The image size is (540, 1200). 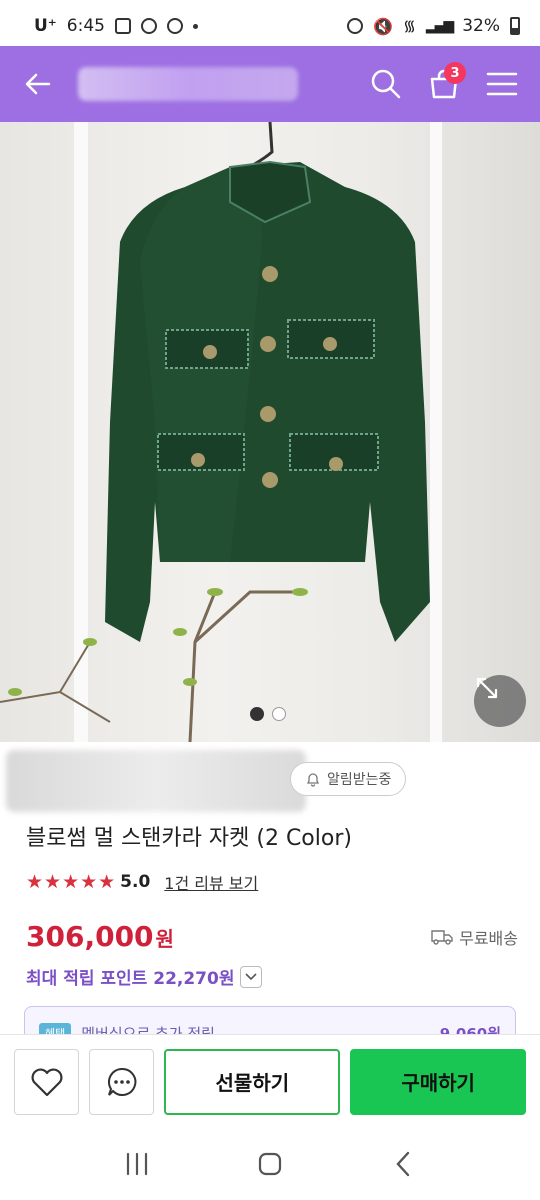 I want to click on home-icon, so click(x=270, y=1164).